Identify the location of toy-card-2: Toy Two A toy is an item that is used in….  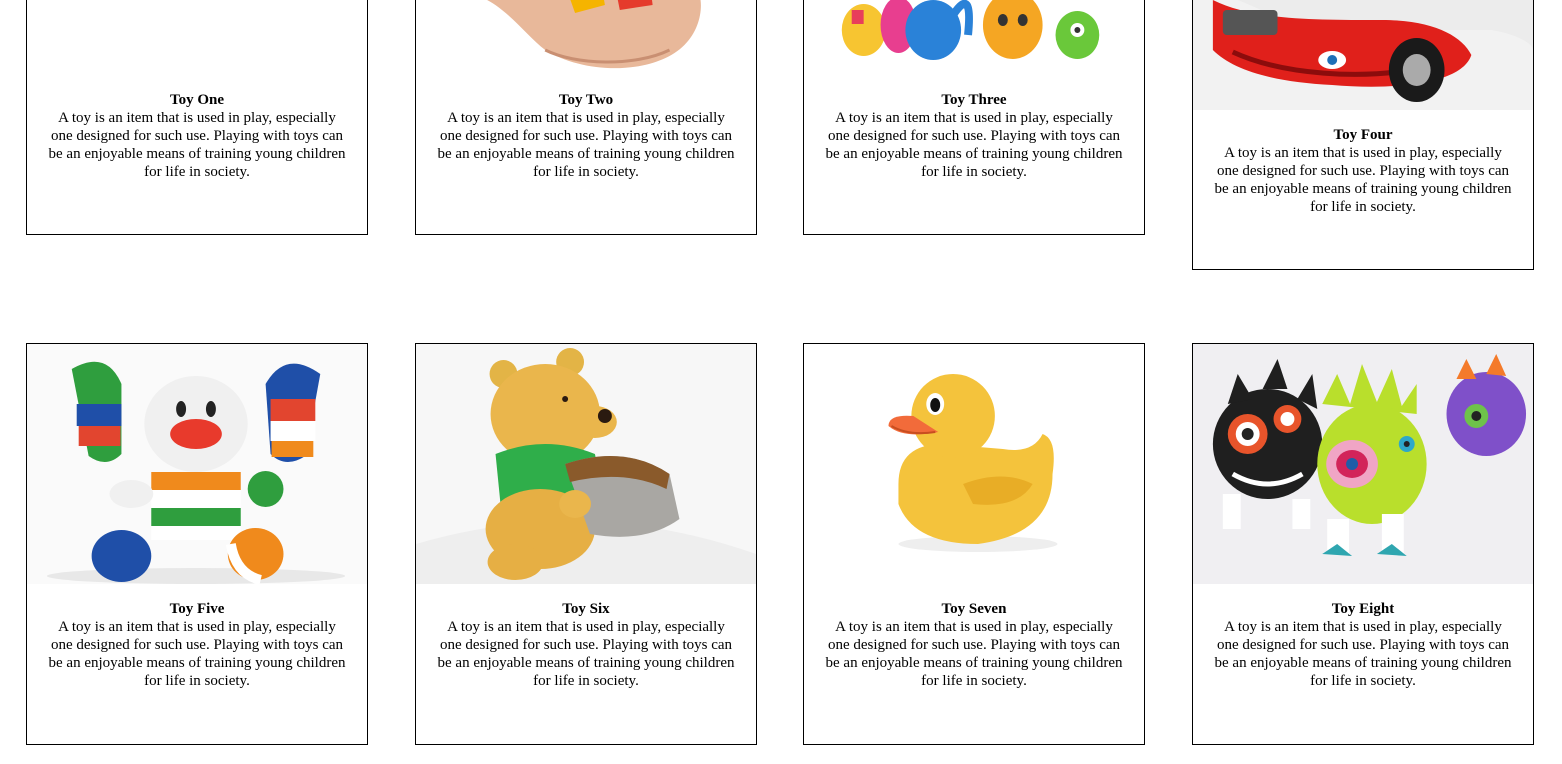
(586, 117).